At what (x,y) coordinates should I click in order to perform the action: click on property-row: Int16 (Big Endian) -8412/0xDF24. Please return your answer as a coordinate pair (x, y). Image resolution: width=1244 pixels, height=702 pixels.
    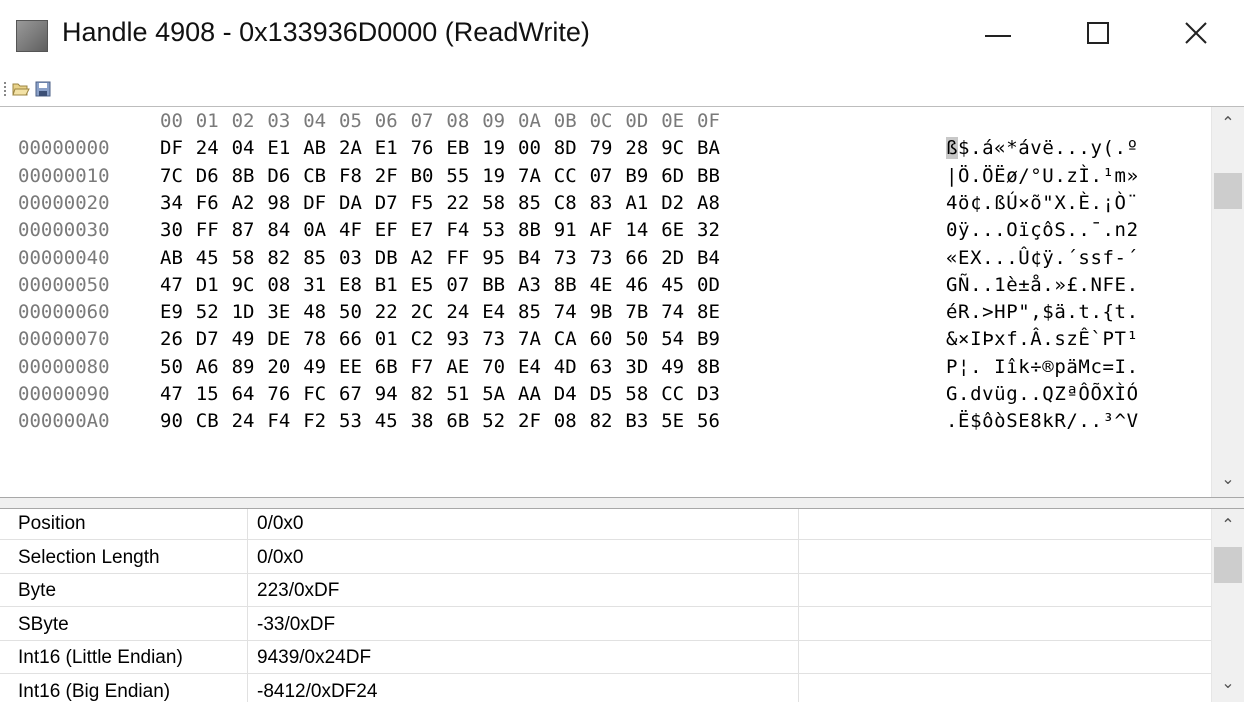
    Looking at the image, I should click on (606, 689).